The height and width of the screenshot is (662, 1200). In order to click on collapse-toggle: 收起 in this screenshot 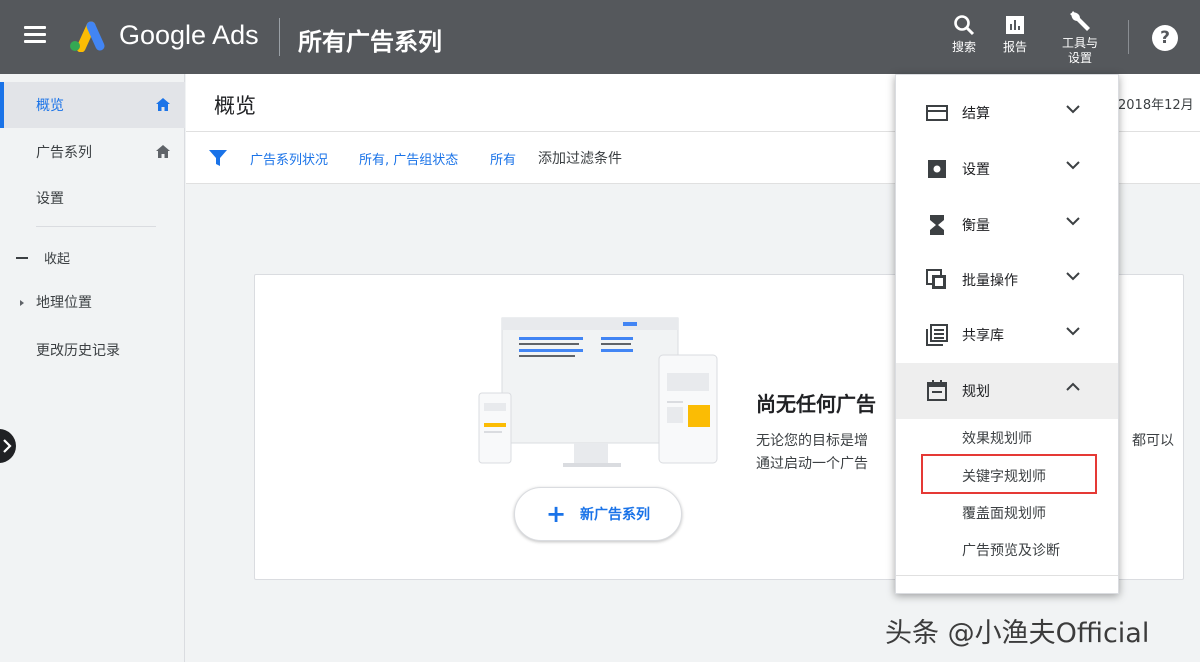, I will do `click(43, 257)`.